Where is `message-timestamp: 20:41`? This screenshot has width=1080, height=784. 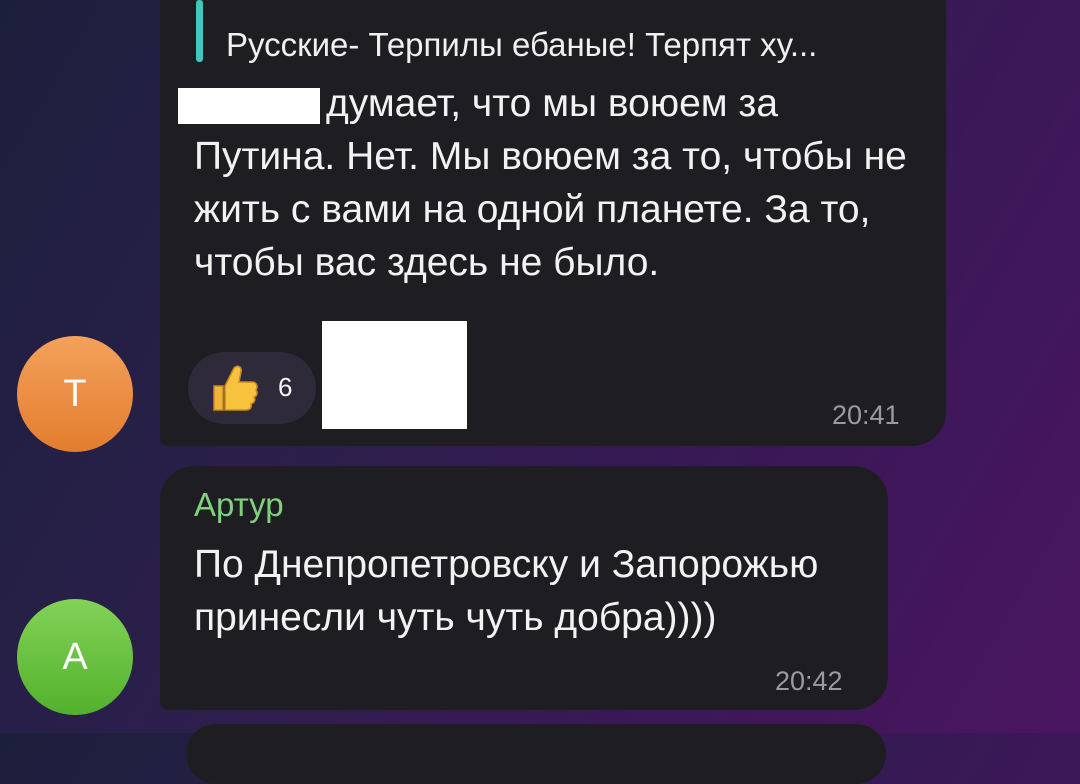 message-timestamp: 20:41 is located at coordinates (866, 415).